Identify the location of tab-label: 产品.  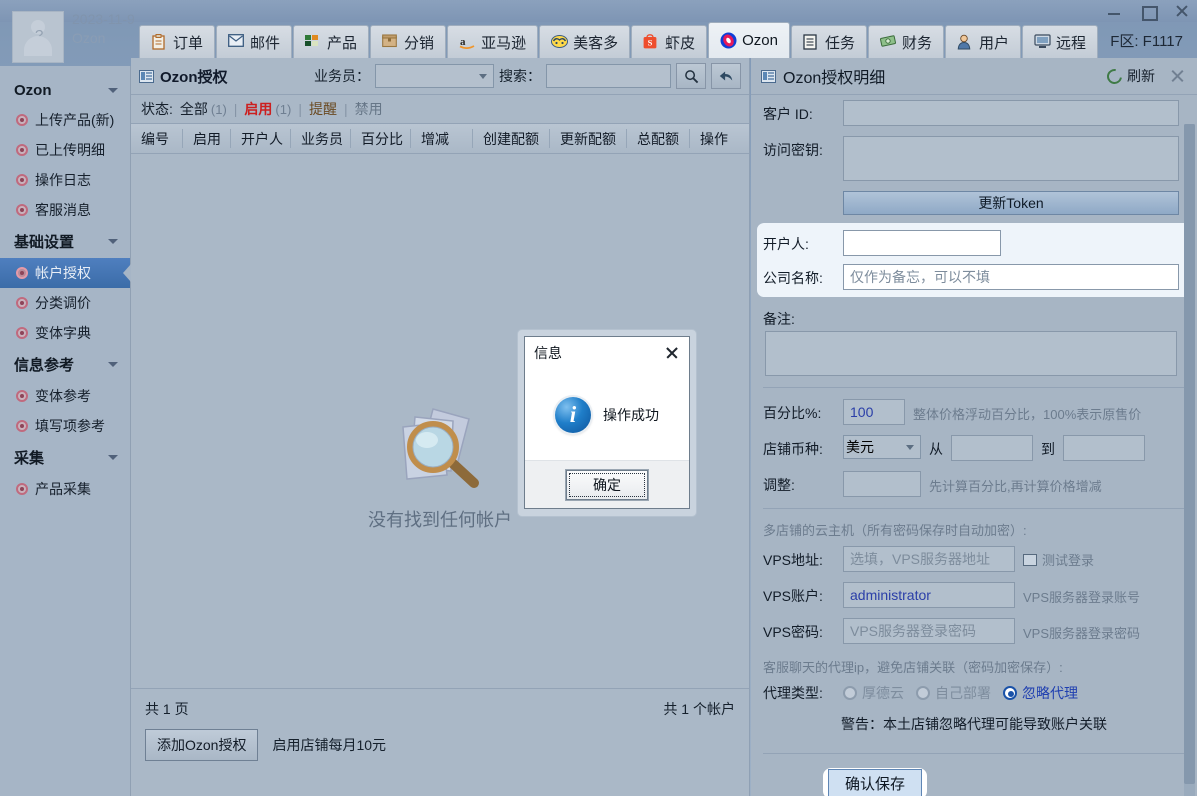
(342, 43).